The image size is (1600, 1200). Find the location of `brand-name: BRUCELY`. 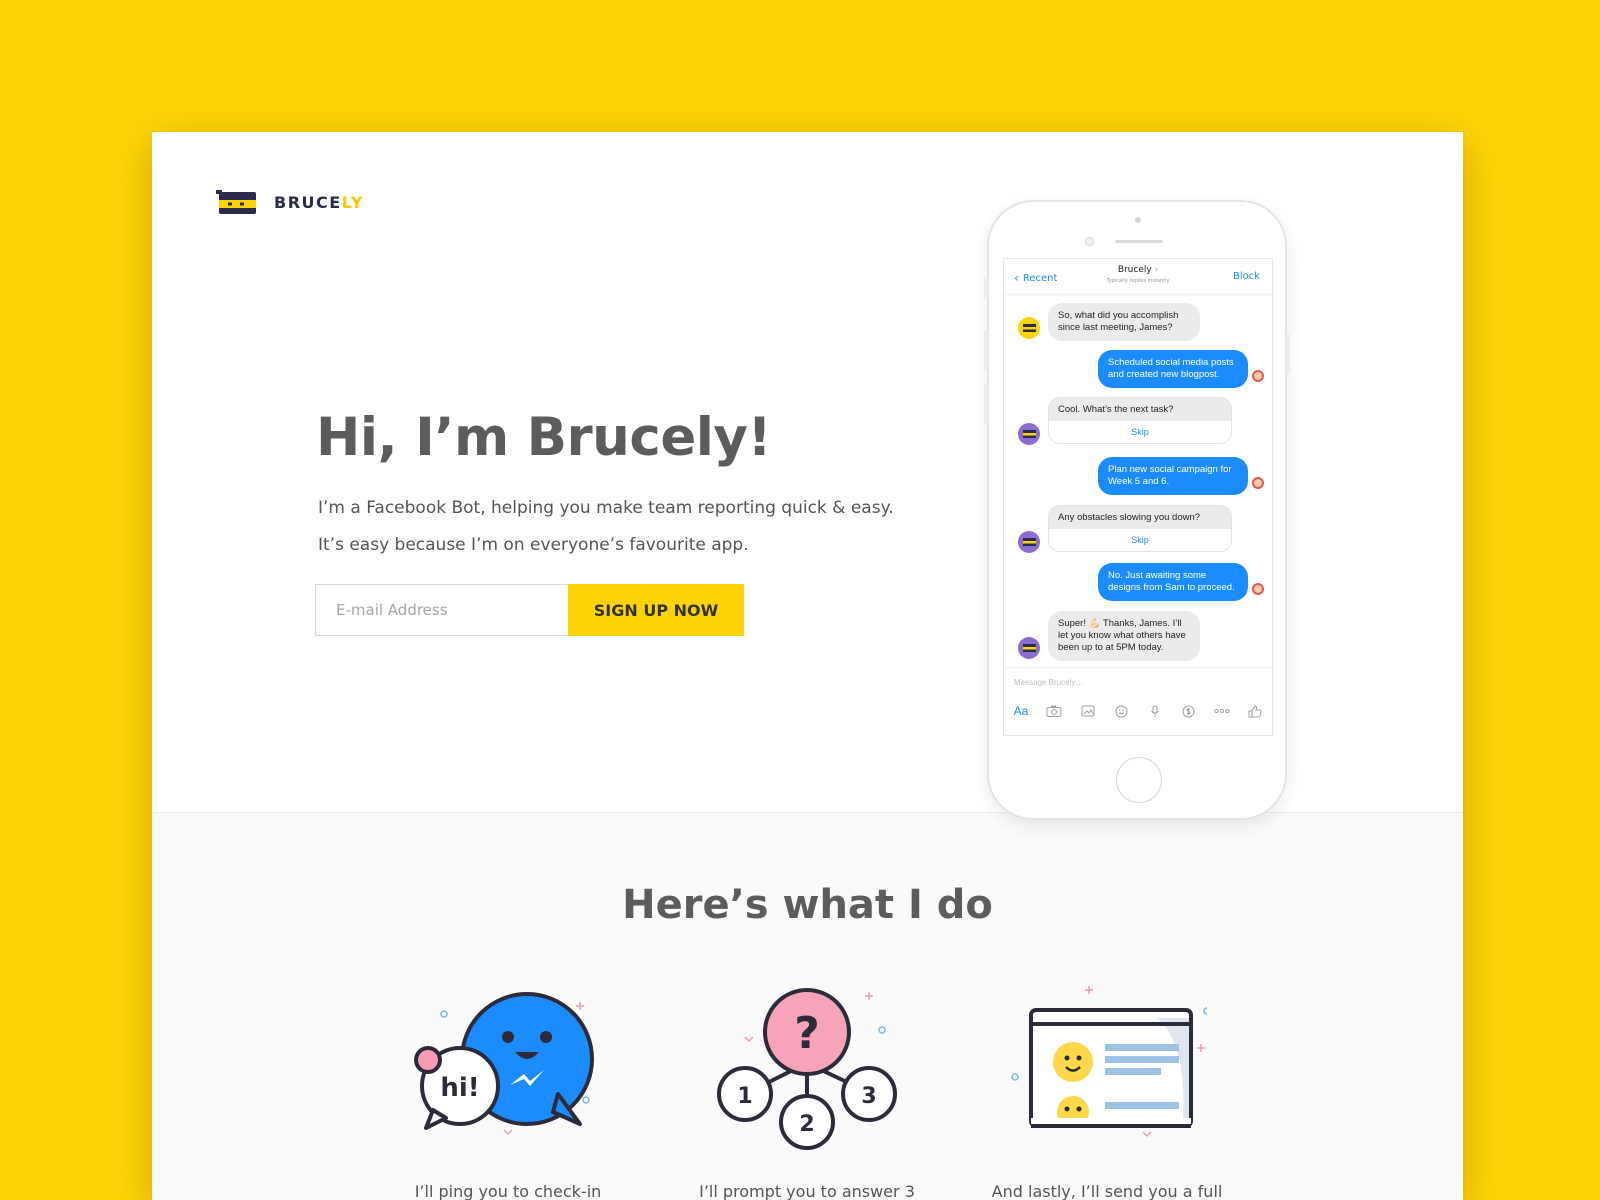

brand-name: BRUCELY is located at coordinates (319, 202).